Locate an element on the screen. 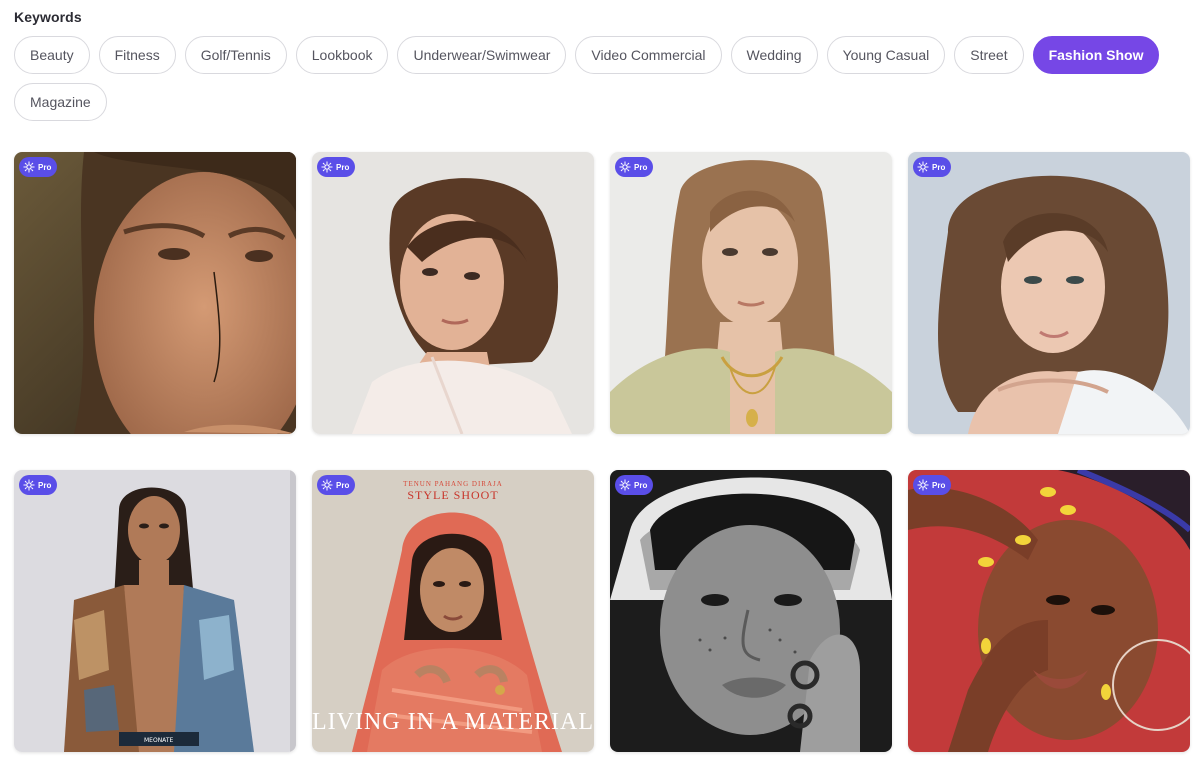 This screenshot has height=766, width=1200. chip-young-casual: Young Casual is located at coordinates (886, 55).